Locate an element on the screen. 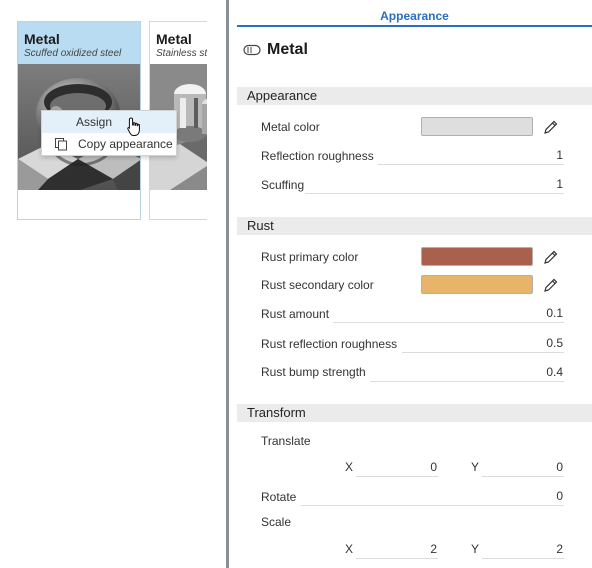  material-title-row: Metal is located at coordinates (275, 50).